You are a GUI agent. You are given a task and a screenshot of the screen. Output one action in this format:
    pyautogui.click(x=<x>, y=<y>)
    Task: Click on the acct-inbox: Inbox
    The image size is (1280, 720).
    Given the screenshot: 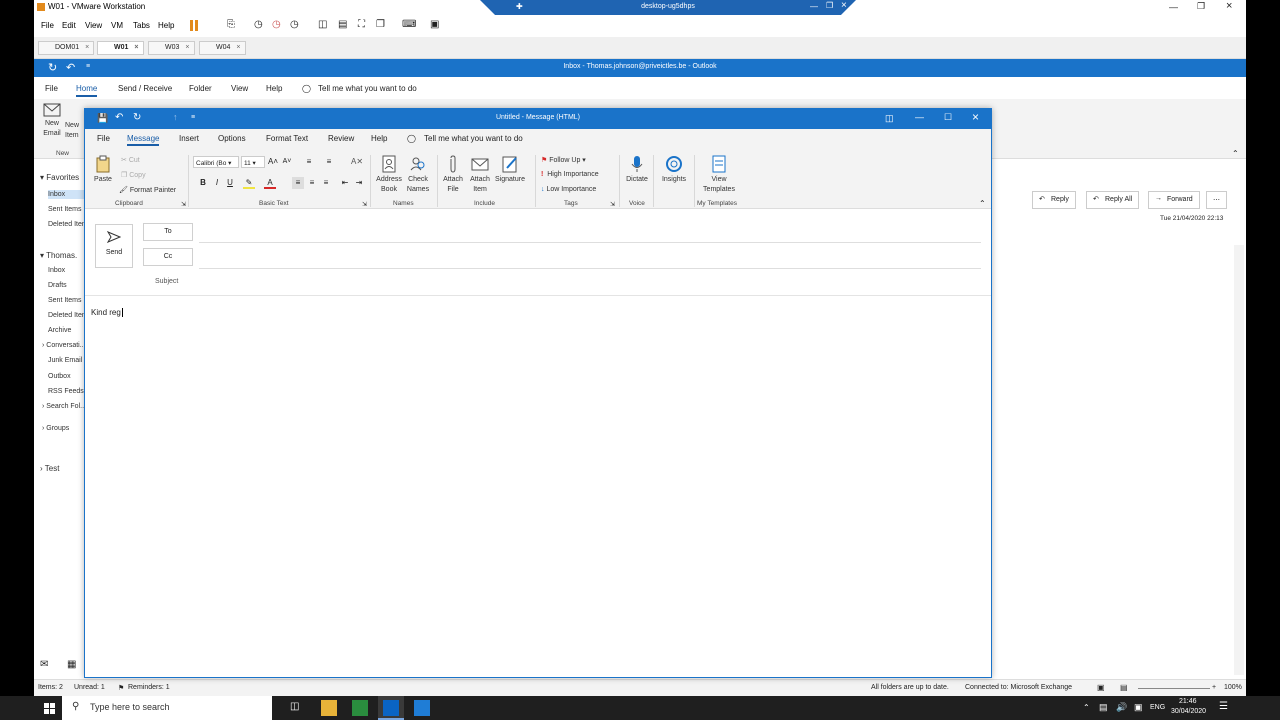 What is the action you would take?
    pyautogui.click(x=56, y=270)
    